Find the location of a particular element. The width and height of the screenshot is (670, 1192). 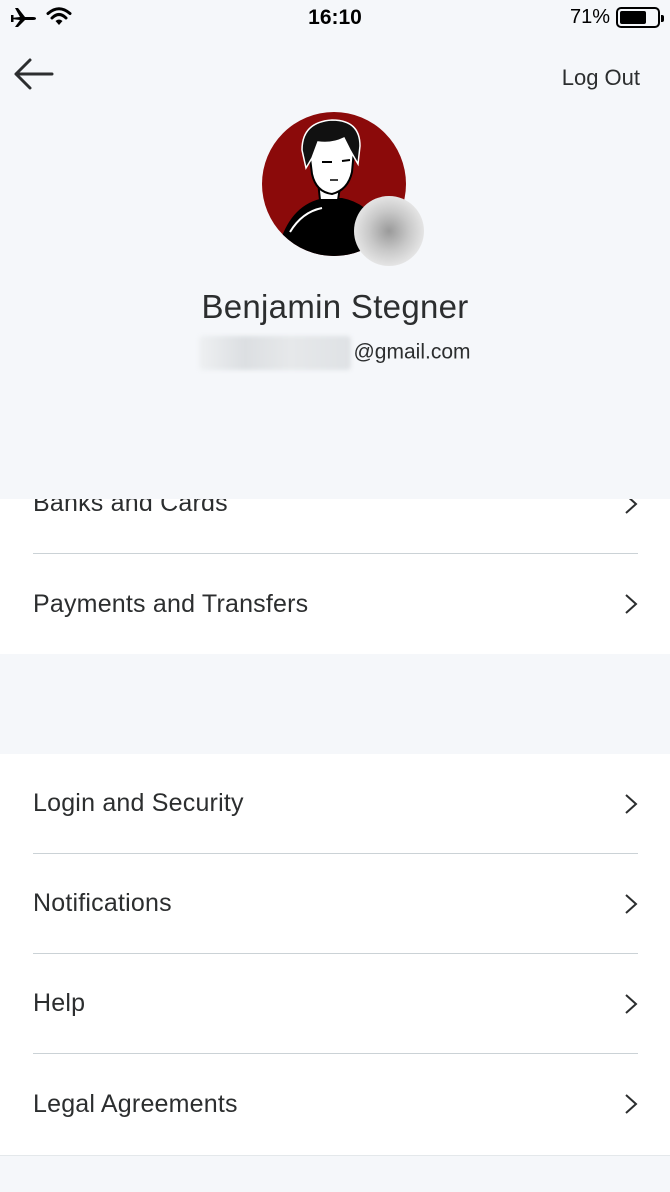

menu-item-login-and-security: Login and Security is located at coordinates (335, 804).